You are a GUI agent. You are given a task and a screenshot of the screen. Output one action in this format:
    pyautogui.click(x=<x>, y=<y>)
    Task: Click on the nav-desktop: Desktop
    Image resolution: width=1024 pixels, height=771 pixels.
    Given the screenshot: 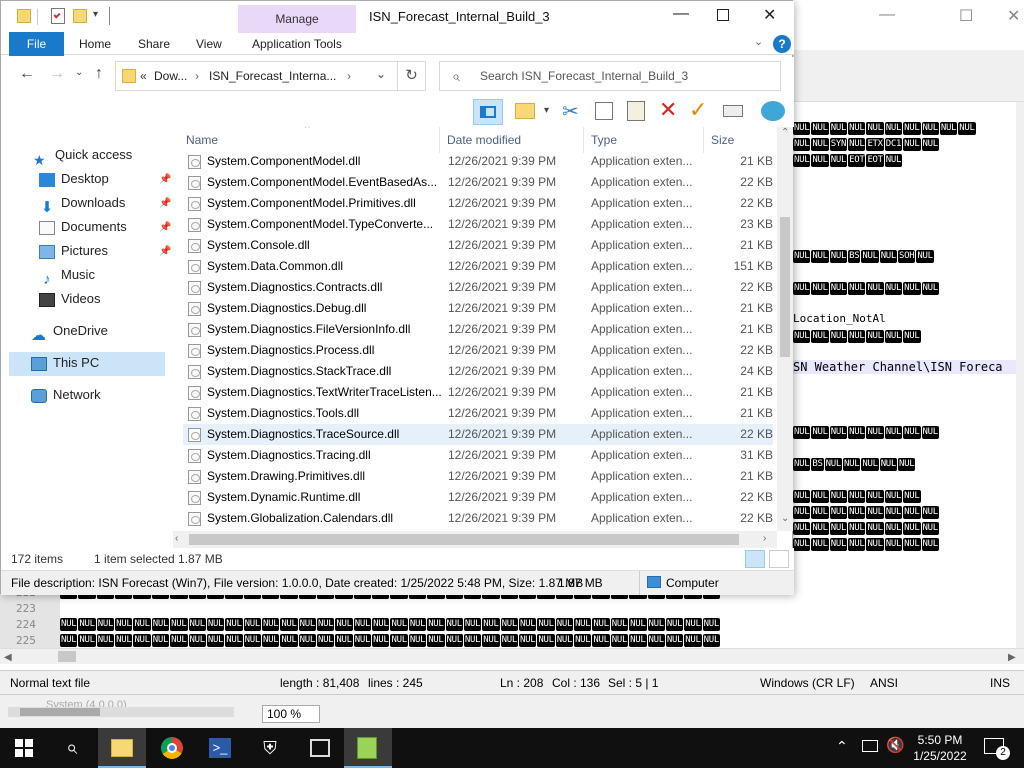 What is the action you would take?
    pyautogui.click(x=74, y=179)
    